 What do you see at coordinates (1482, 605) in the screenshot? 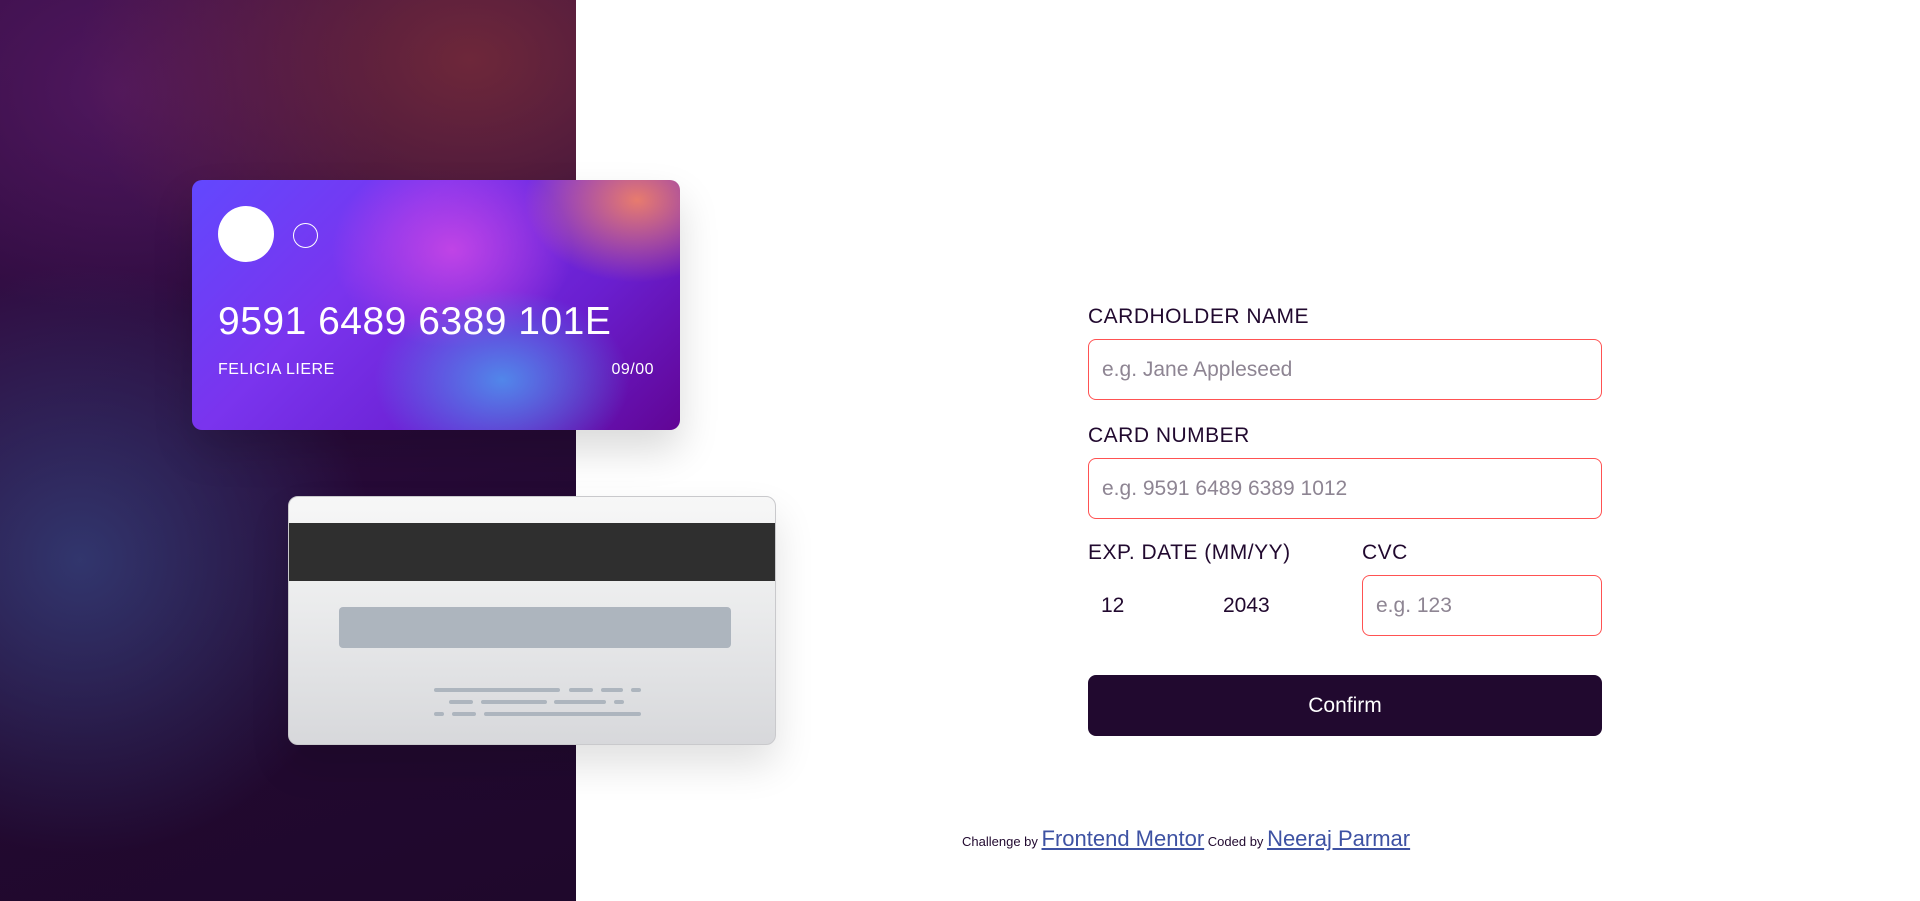
I see `cvc-input` at bounding box center [1482, 605].